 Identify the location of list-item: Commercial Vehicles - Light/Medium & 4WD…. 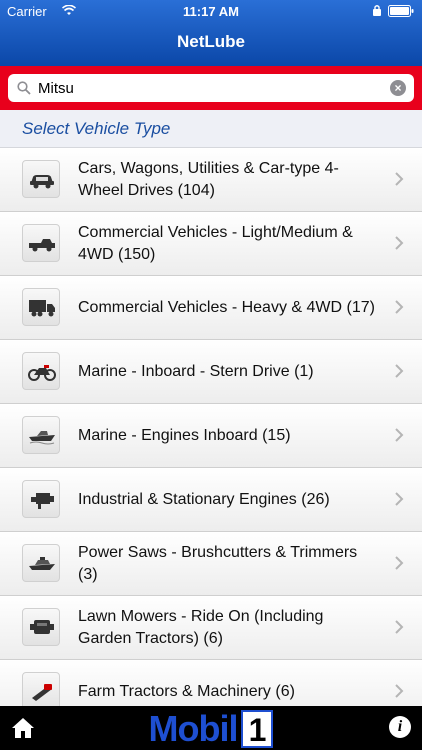
(211, 244).